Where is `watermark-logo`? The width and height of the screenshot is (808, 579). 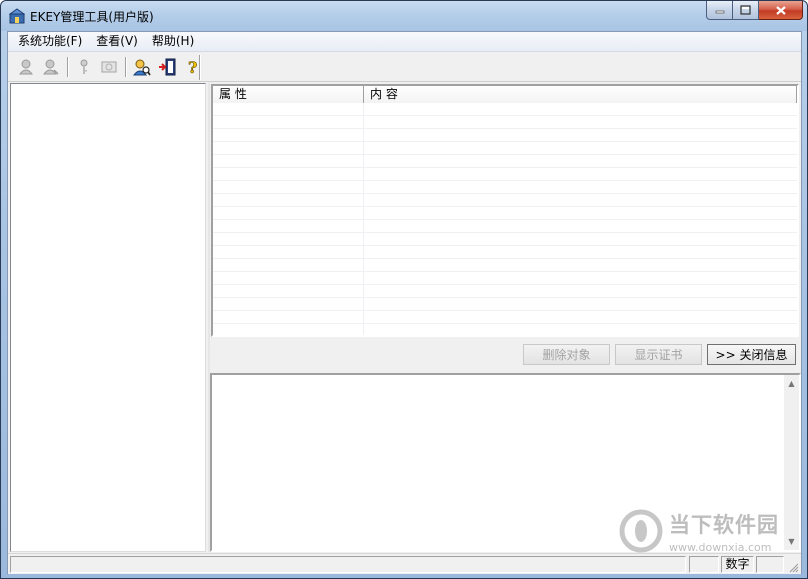 watermark-logo is located at coordinates (641, 531).